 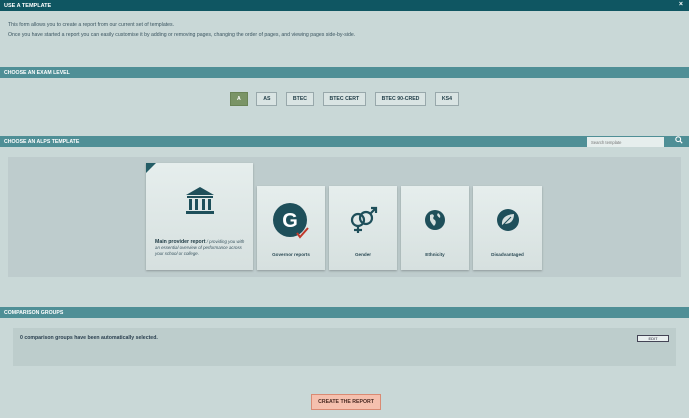 I want to click on comparison-groups-heading: COMPARISON GROUPS, so click(x=344, y=312).